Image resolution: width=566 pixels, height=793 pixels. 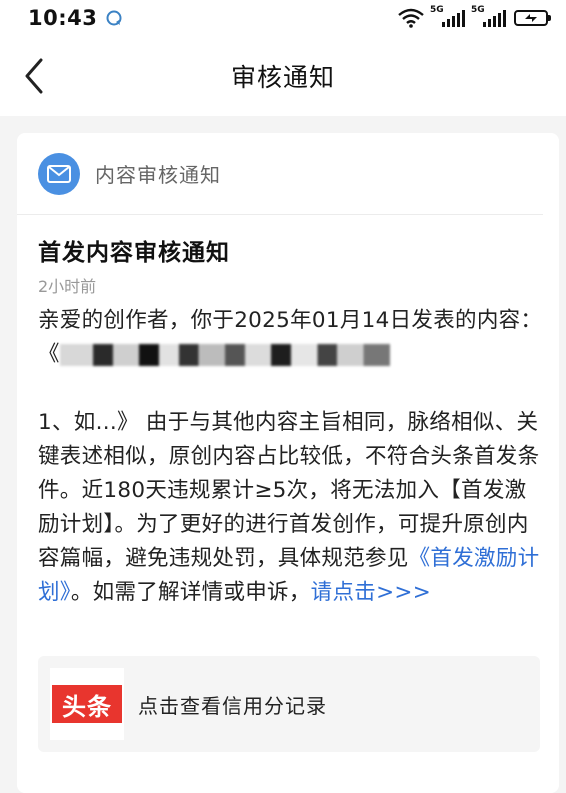 What do you see at coordinates (224, 355) in the screenshot?
I see `redacted-title` at bounding box center [224, 355].